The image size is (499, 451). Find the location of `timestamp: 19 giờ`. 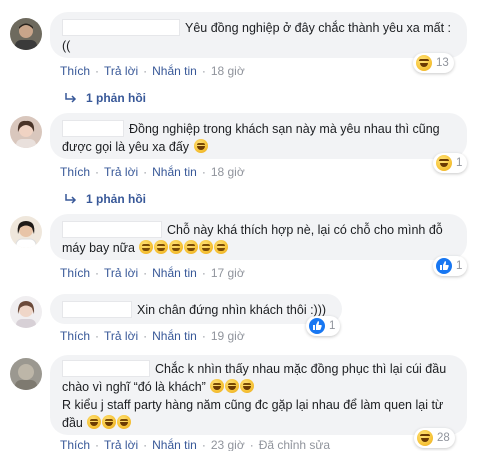

timestamp: 19 giờ is located at coordinates (228, 336).